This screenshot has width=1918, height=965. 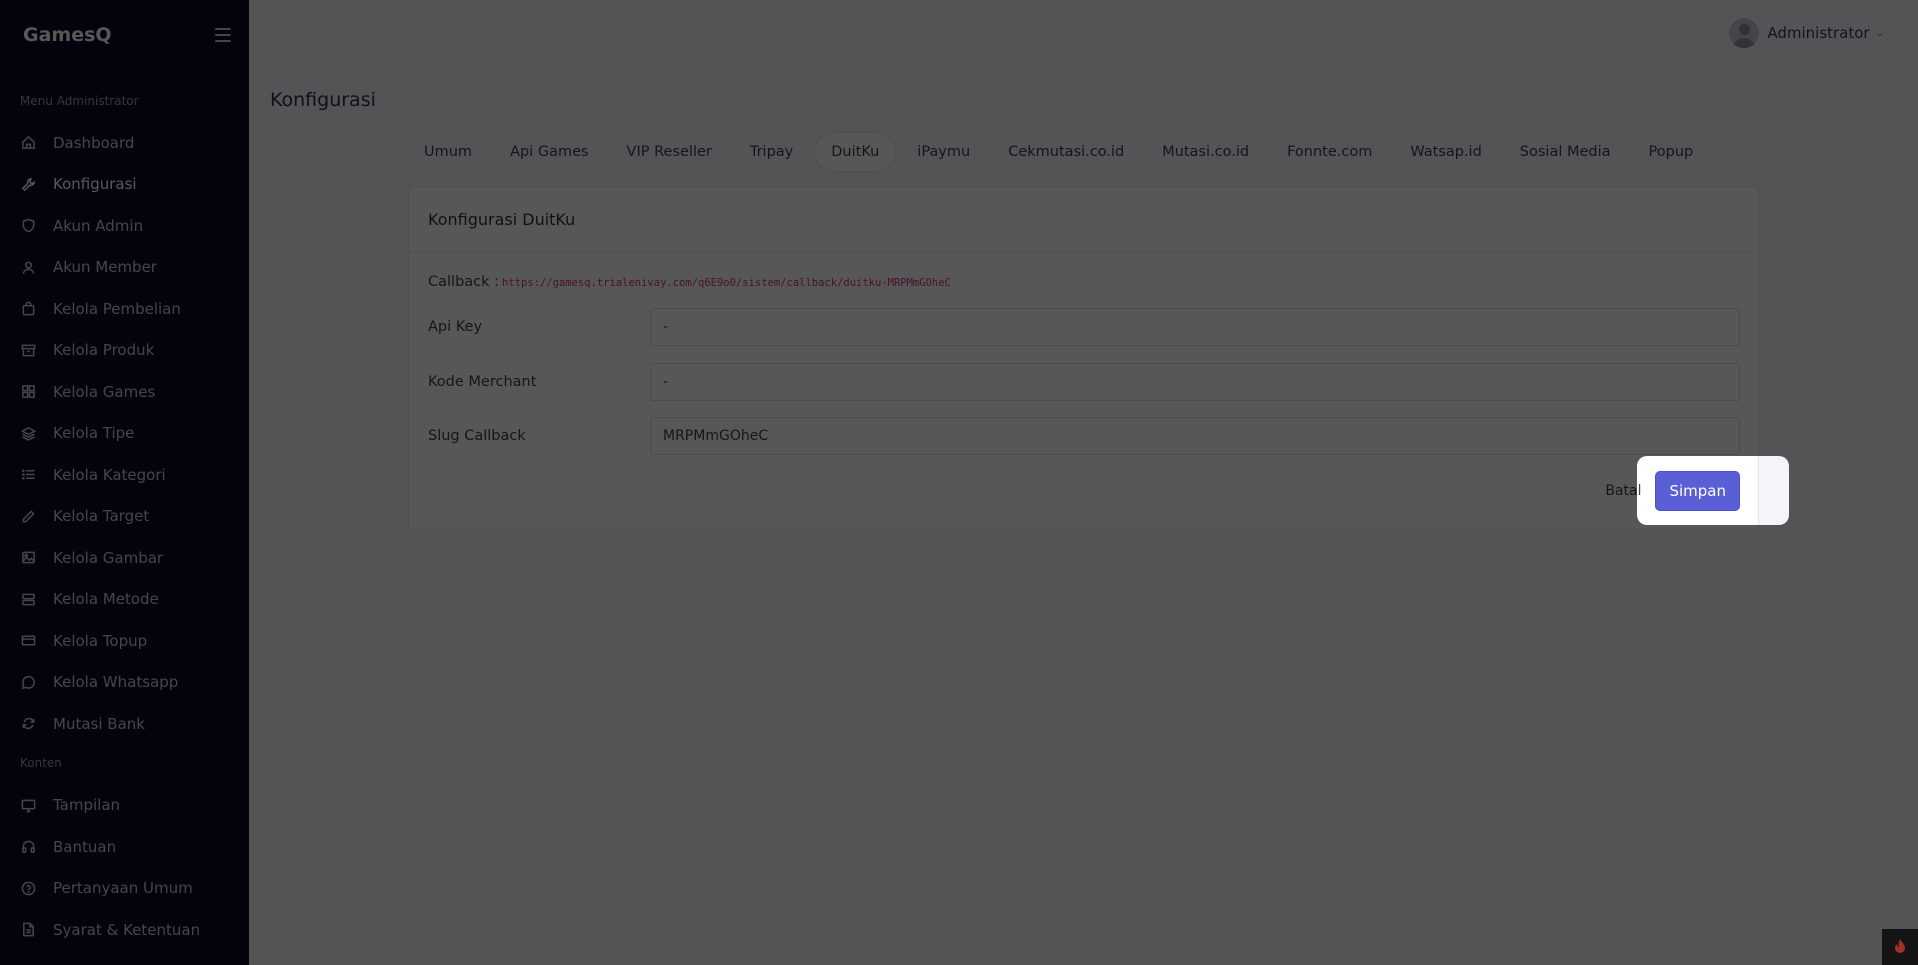 I want to click on home-icon, so click(x=28, y=143).